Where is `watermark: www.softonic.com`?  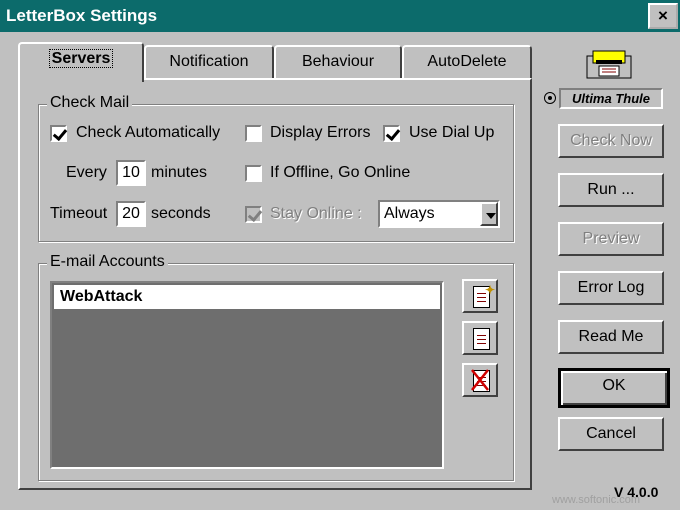
watermark: www.softonic.com is located at coordinates (596, 500).